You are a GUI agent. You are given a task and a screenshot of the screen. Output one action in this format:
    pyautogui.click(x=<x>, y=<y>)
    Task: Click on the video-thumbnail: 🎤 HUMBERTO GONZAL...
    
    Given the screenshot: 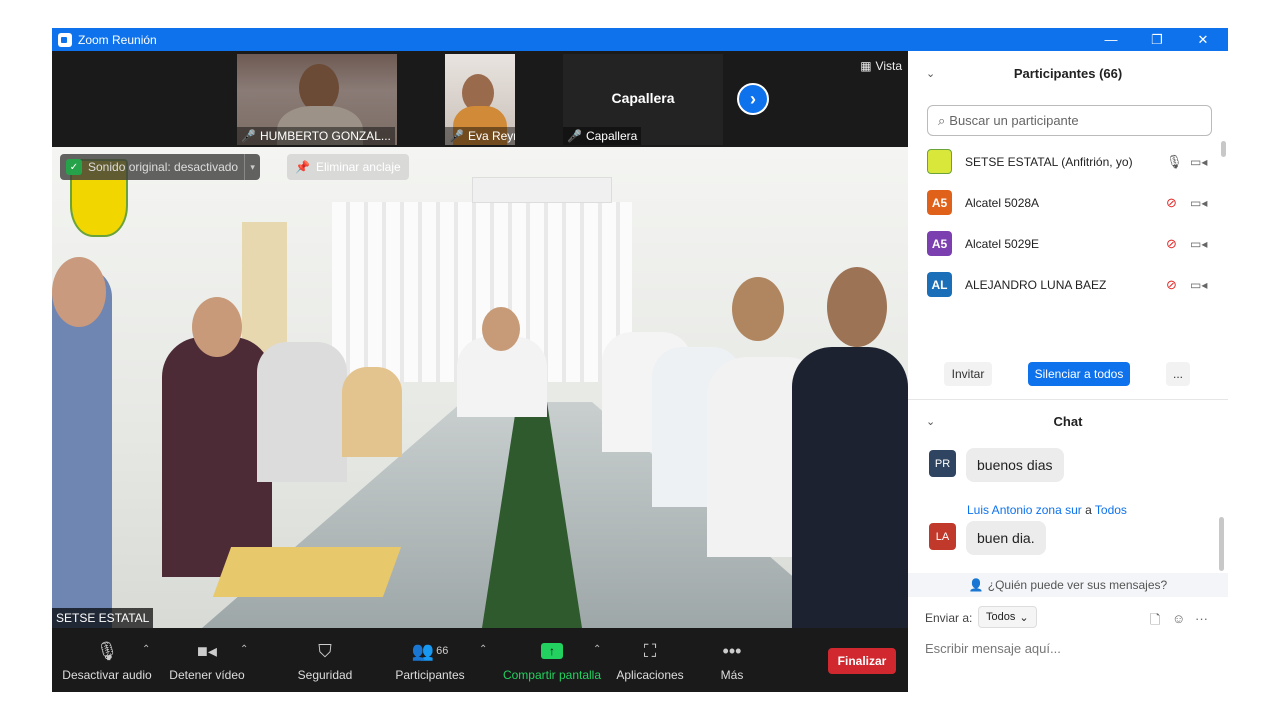 What is the action you would take?
    pyautogui.click(x=317, y=99)
    